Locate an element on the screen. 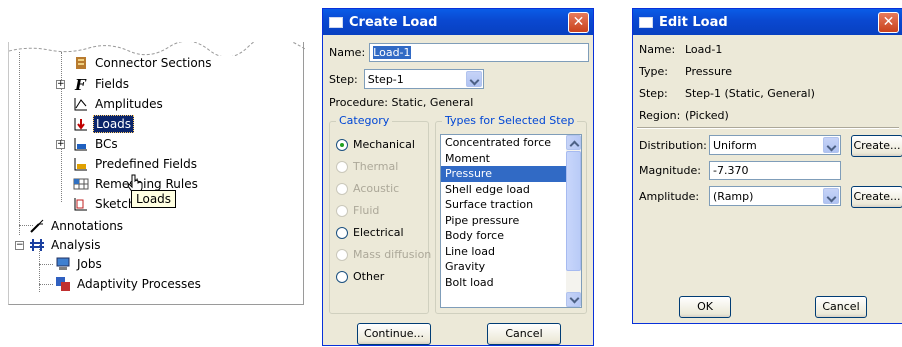  info-value: (Picked) is located at coordinates (707, 115).